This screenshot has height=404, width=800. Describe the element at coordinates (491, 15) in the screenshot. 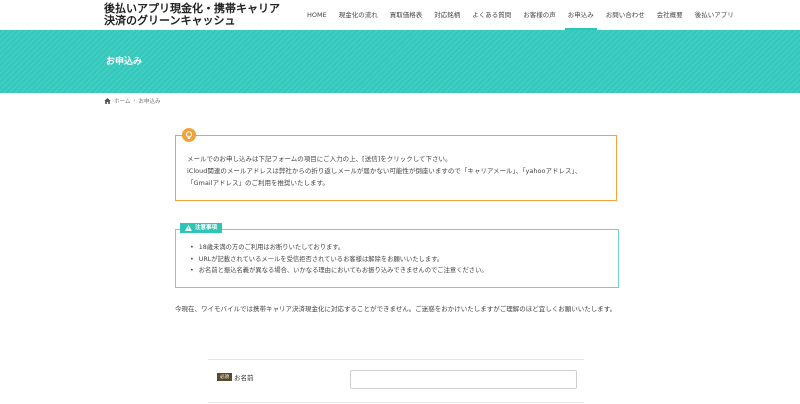

I see `nav-item-faq: よくある質問` at that location.